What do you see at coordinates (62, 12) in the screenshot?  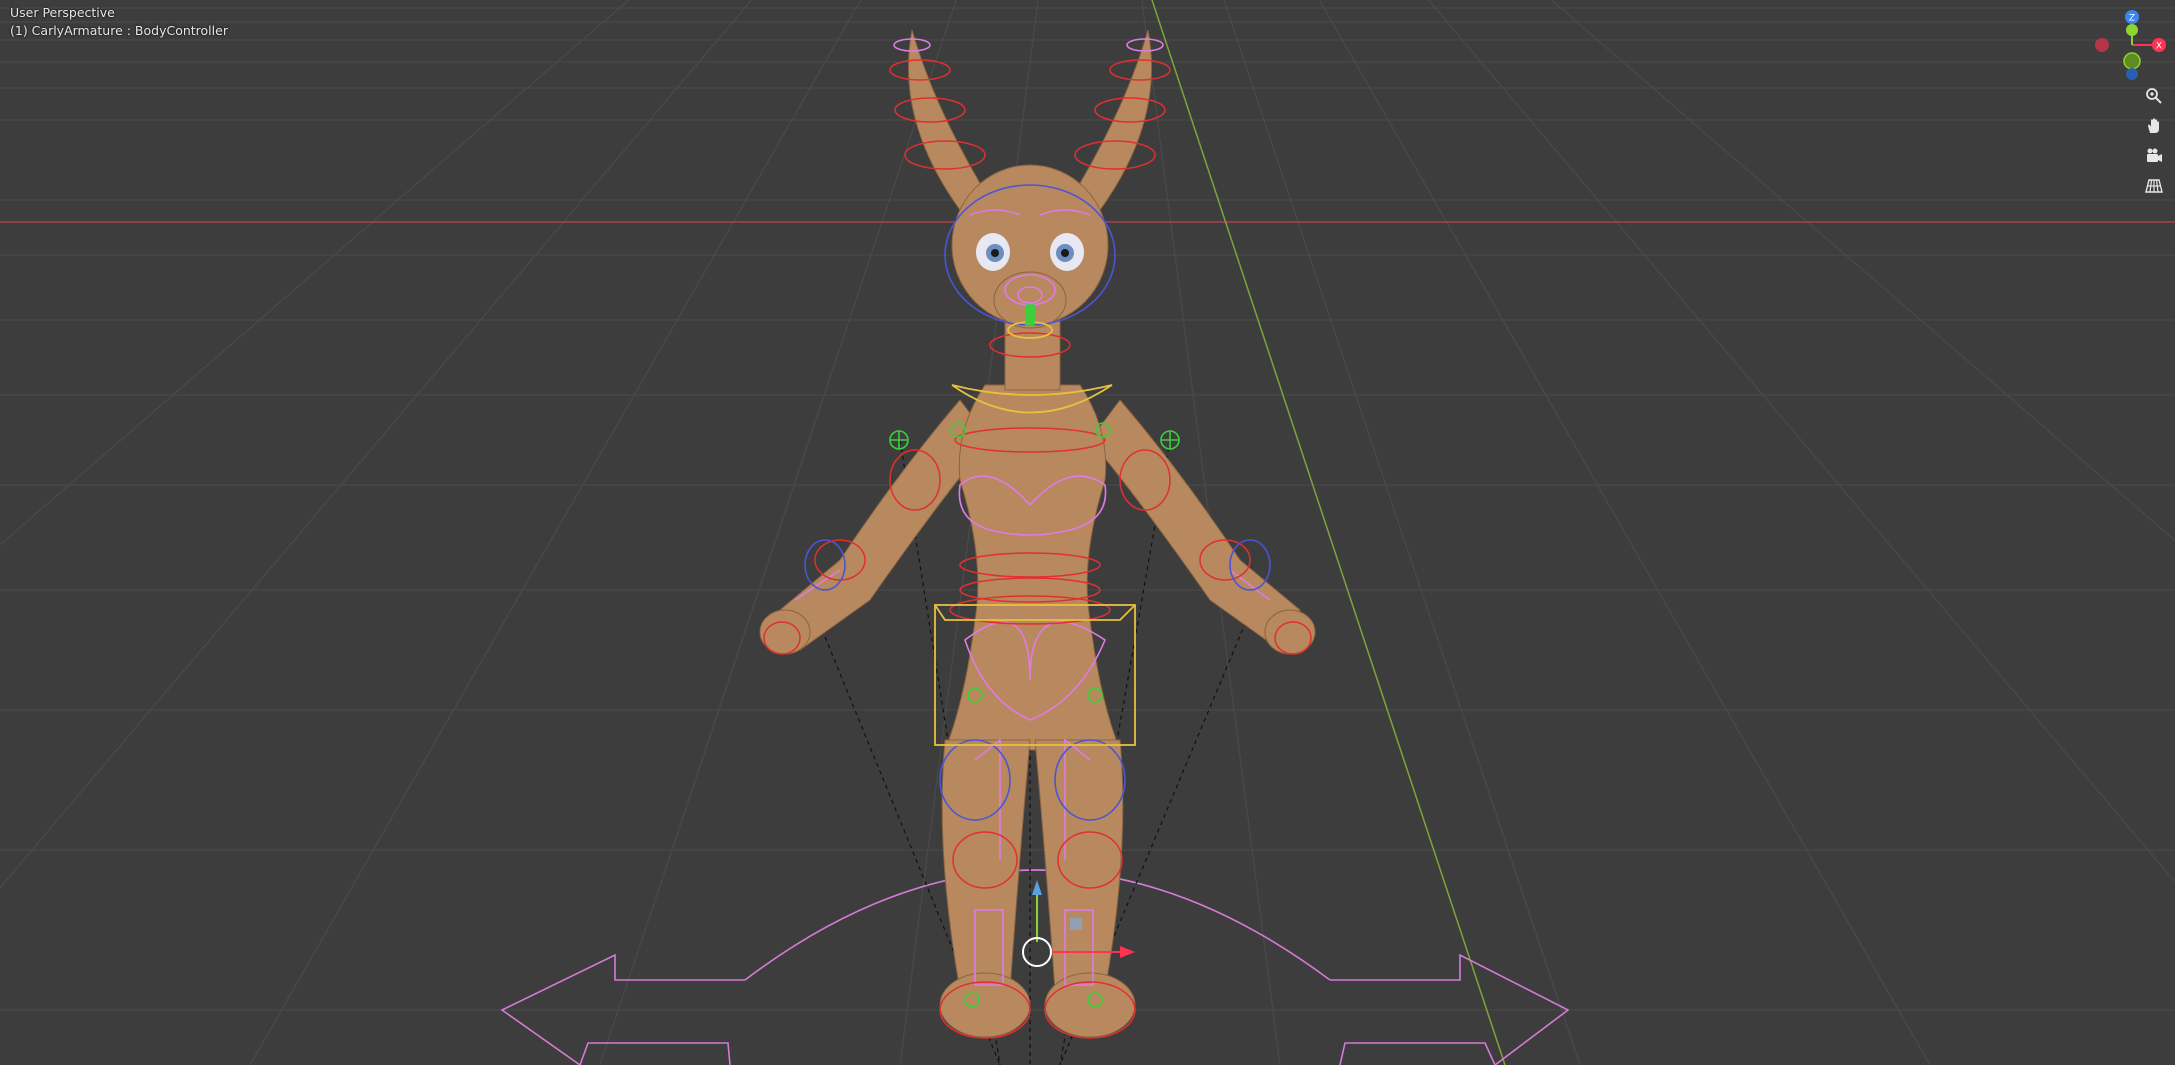 I see `view-name-label: User Perspective` at bounding box center [62, 12].